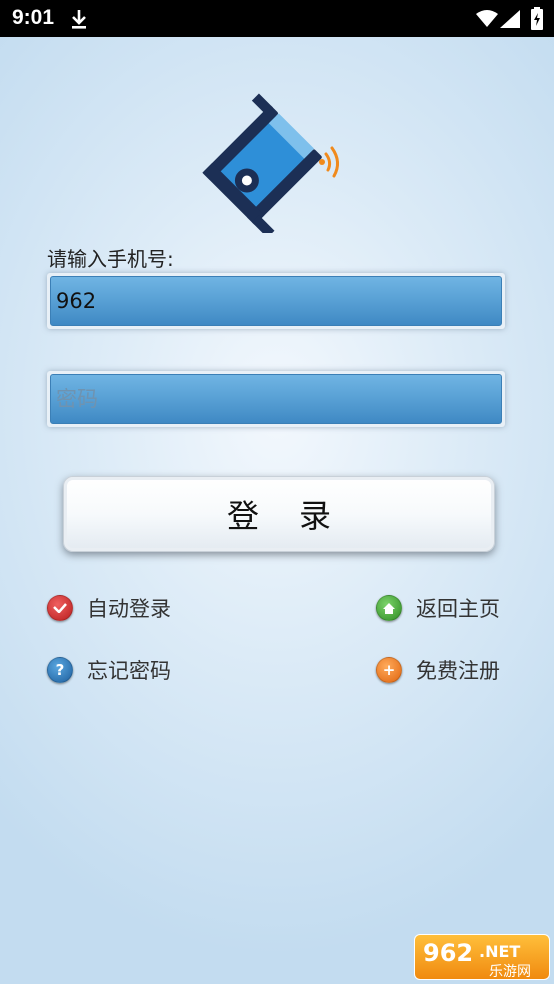 The height and width of the screenshot is (984, 554). I want to click on go-home-link: 返回主页, so click(438, 608).